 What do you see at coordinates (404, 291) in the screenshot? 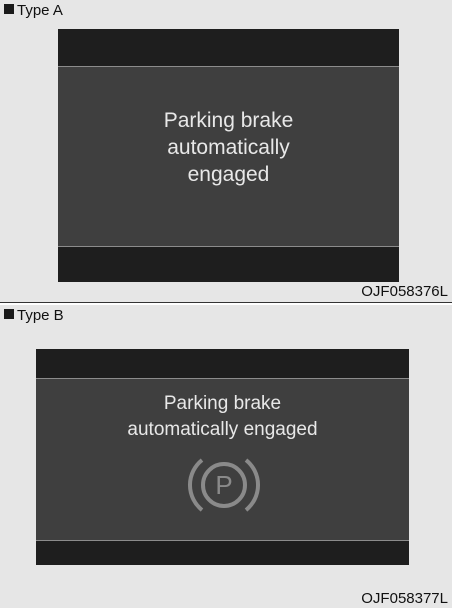
I see `type-a-figure-code: OJF058376L` at bounding box center [404, 291].